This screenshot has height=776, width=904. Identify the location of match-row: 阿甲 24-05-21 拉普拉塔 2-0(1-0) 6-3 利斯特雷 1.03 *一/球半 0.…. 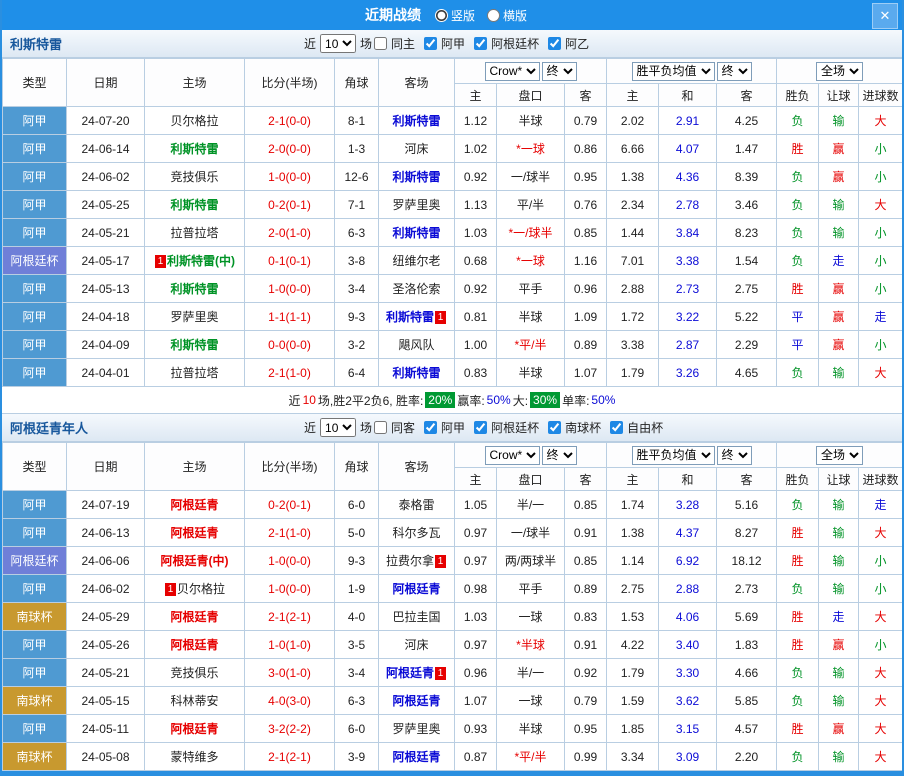
(452, 232).